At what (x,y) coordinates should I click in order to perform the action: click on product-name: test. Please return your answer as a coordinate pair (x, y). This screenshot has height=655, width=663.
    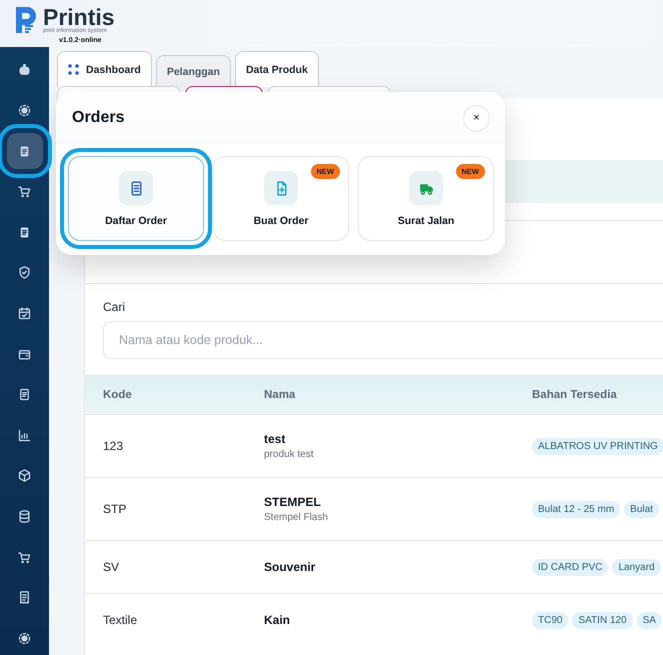
    Looking at the image, I should click on (275, 439).